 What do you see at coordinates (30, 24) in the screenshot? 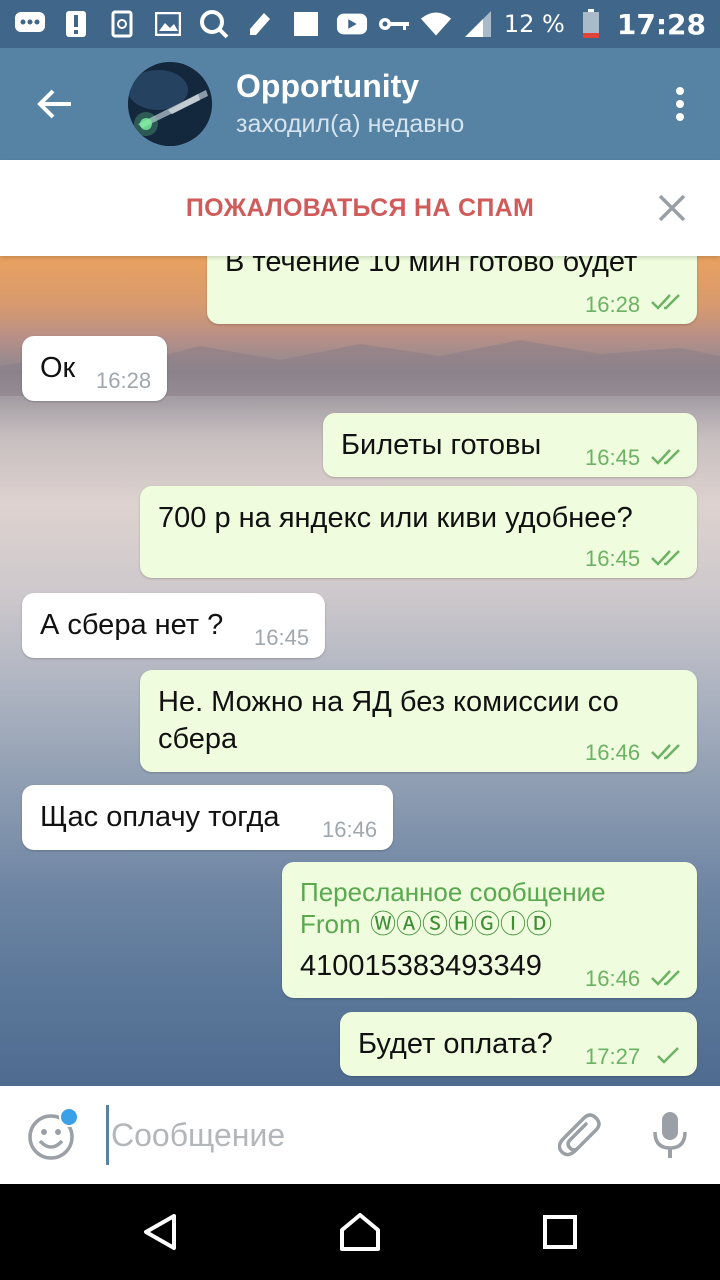
I see `chat-notification-icon` at bounding box center [30, 24].